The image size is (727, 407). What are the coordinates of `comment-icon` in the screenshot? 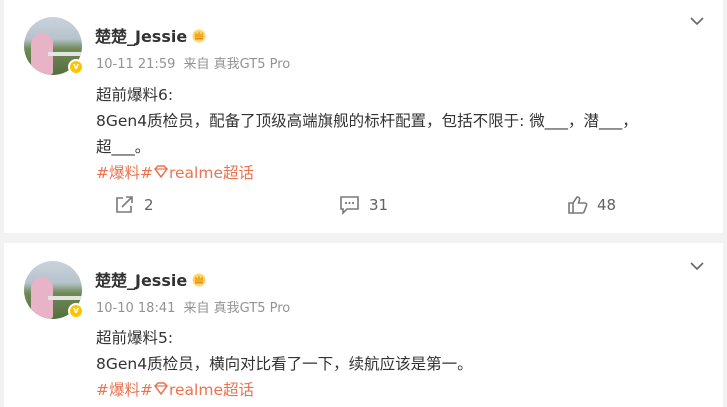 It's located at (349, 205).